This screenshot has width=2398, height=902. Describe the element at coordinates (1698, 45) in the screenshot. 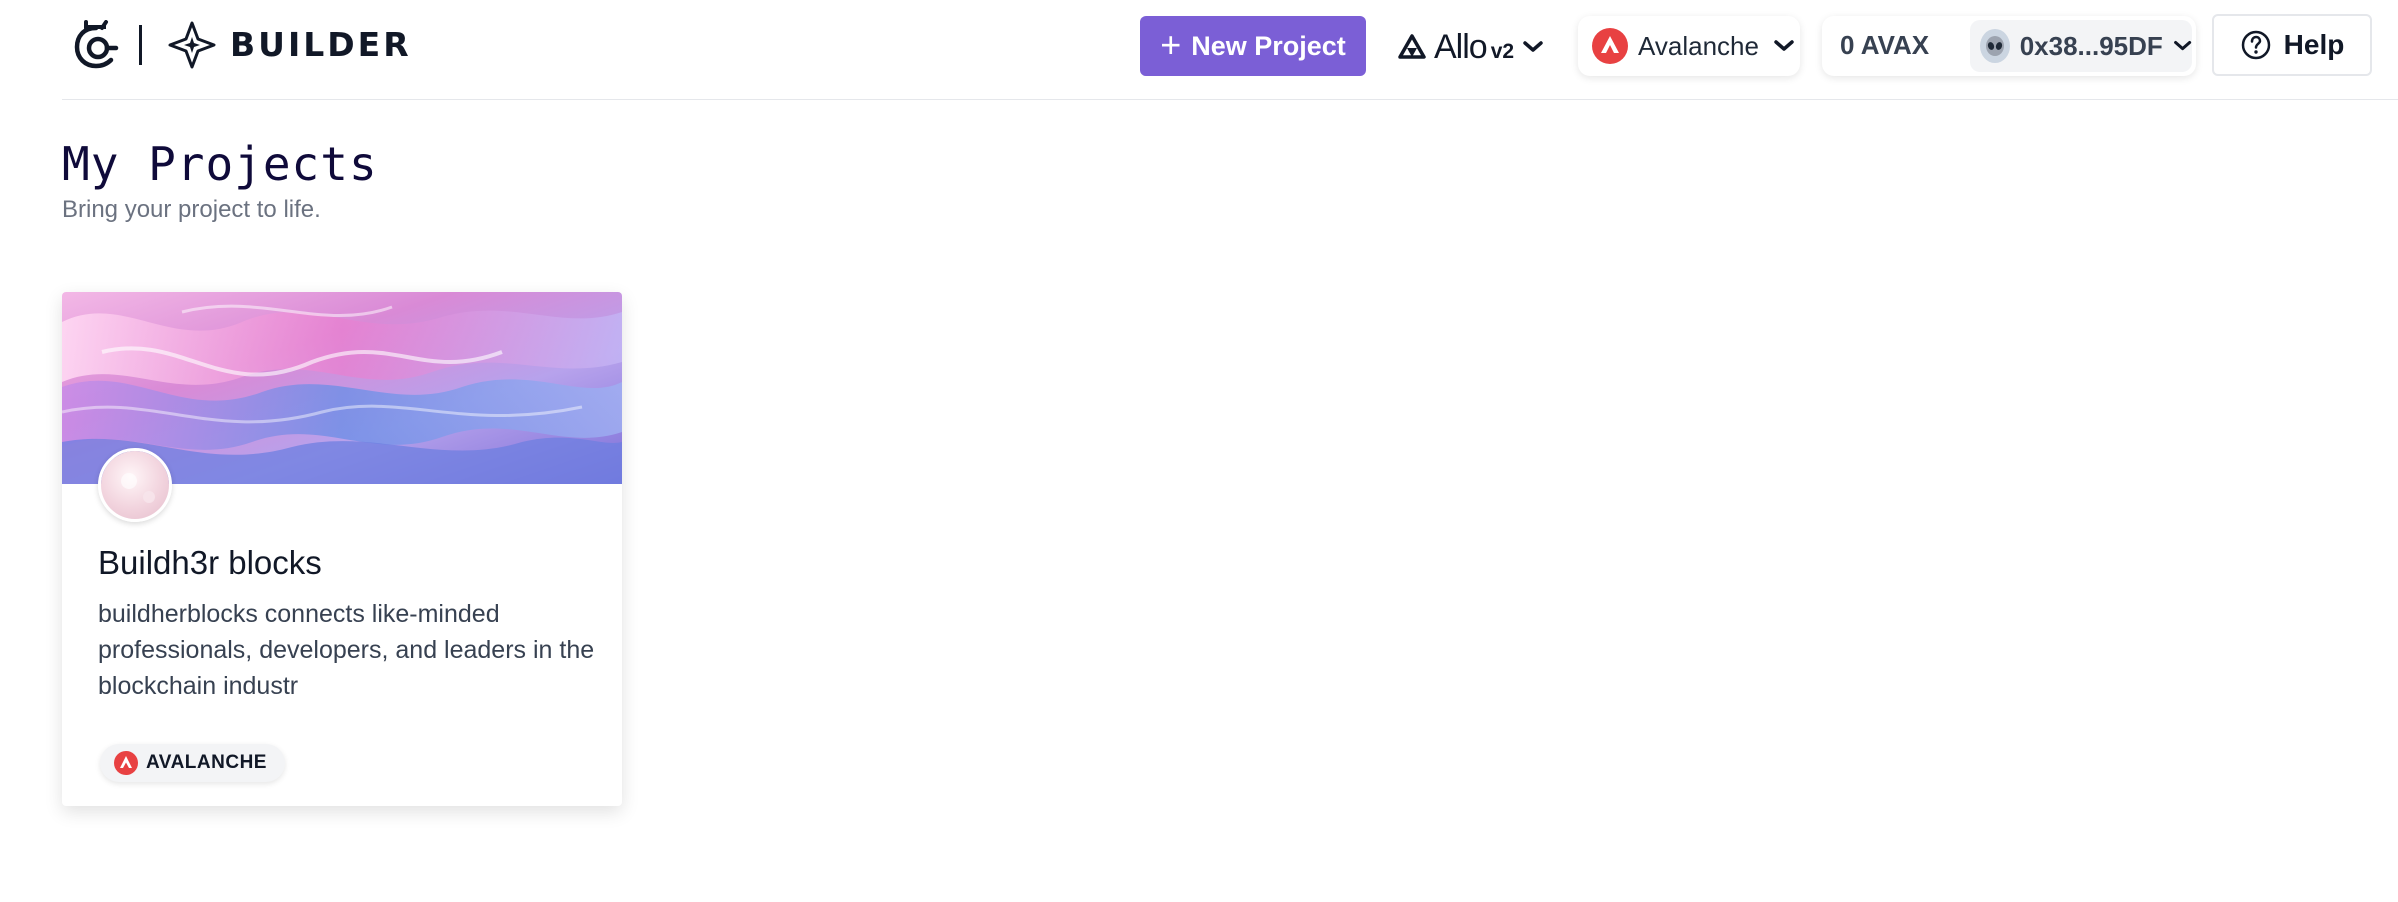

I see `chain-name: Avalanche` at that location.